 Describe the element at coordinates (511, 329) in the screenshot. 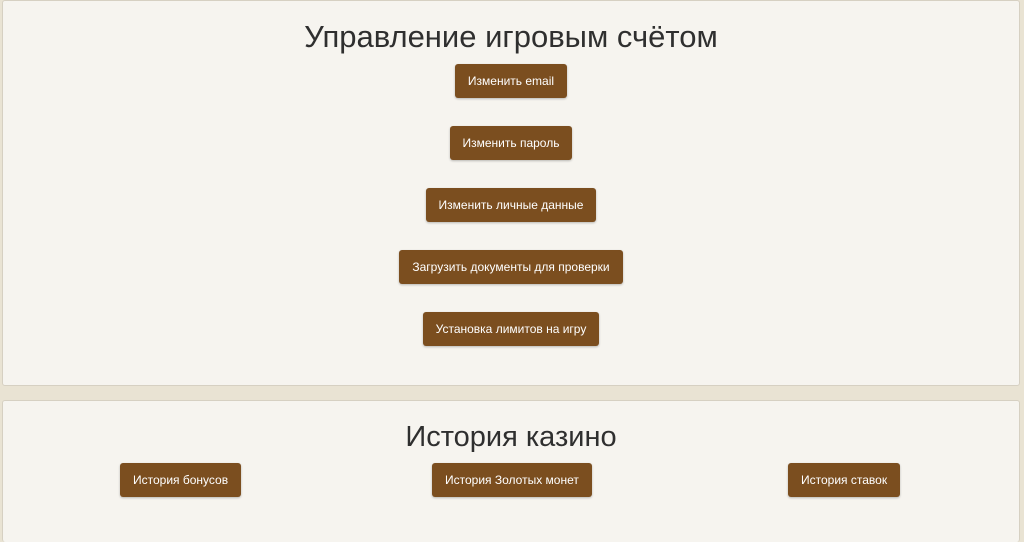

I see `game-limits-button: Установка лимитов на игру` at that location.